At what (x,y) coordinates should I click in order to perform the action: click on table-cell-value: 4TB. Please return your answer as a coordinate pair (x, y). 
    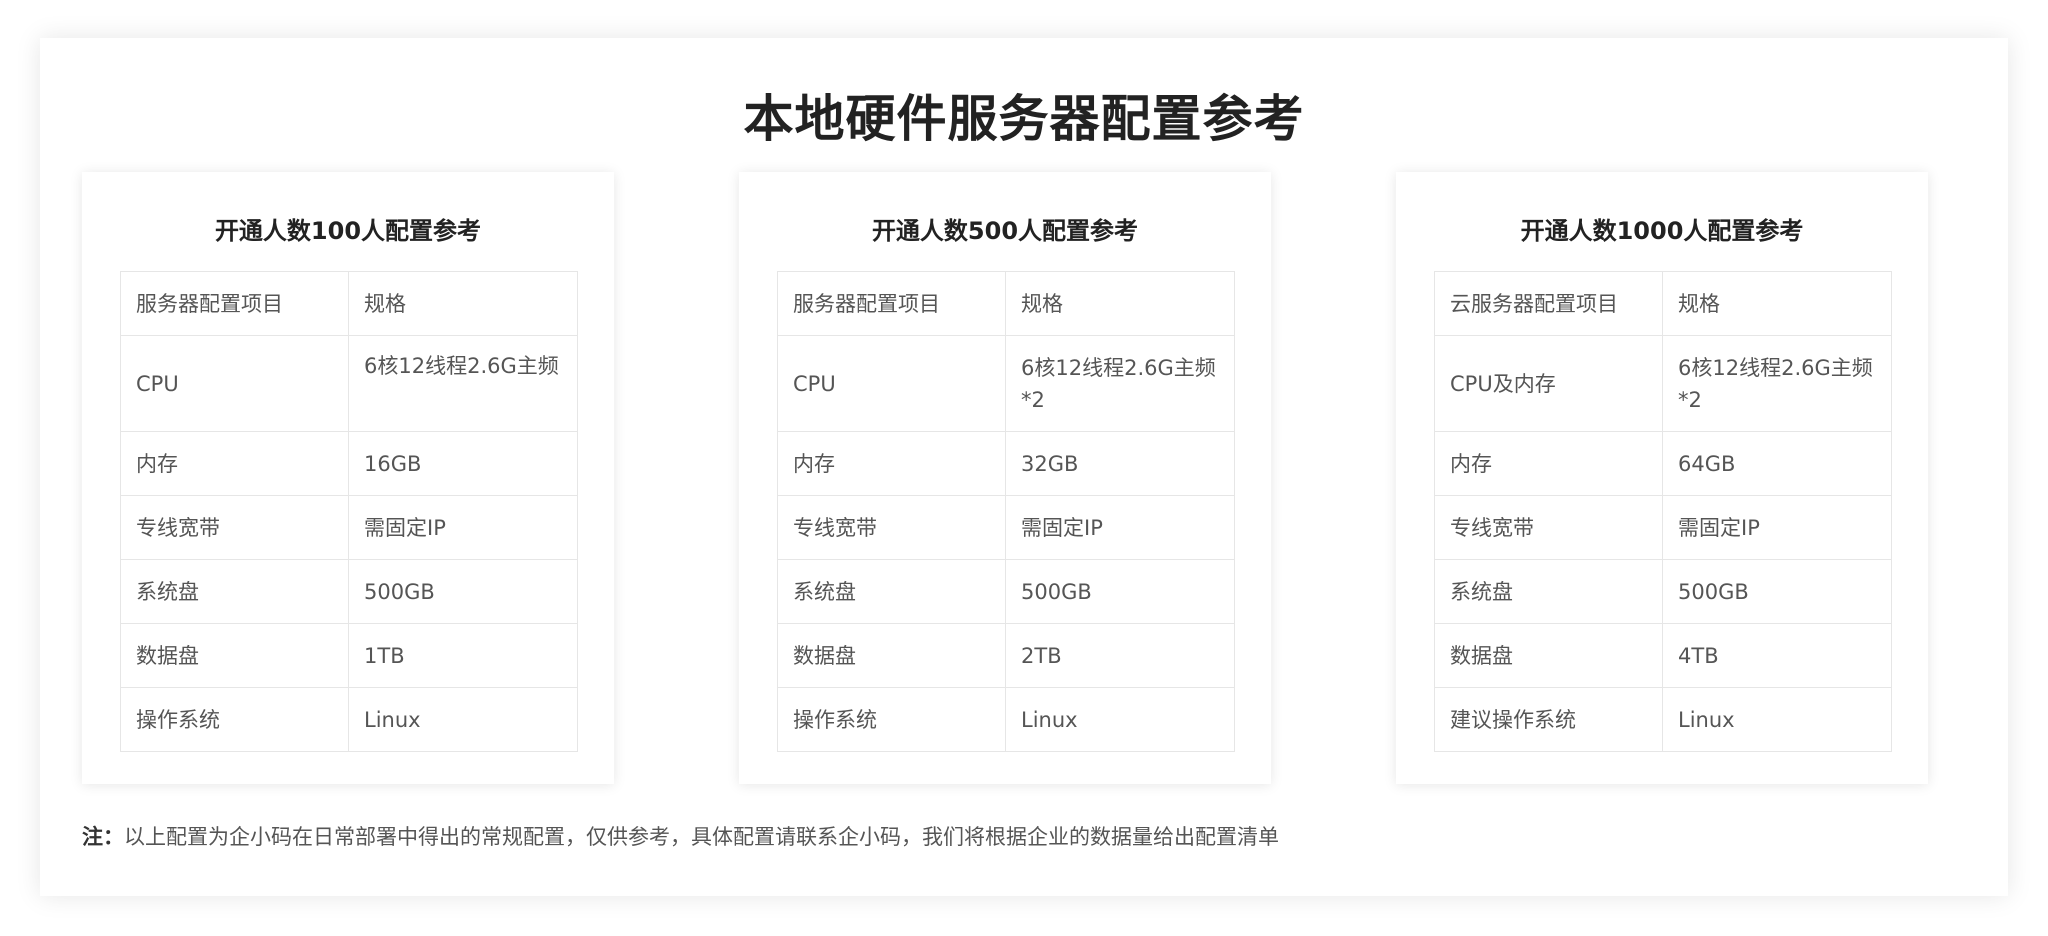
    Looking at the image, I should click on (1777, 655).